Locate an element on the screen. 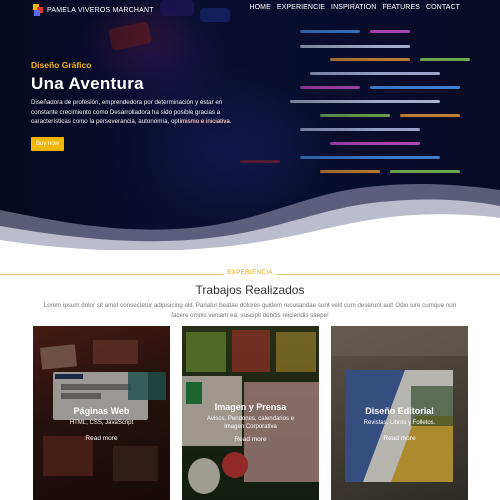 Image resolution: width=500 pixels, height=500 pixels. card-editorial-read-more: Read more is located at coordinates (399, 438).